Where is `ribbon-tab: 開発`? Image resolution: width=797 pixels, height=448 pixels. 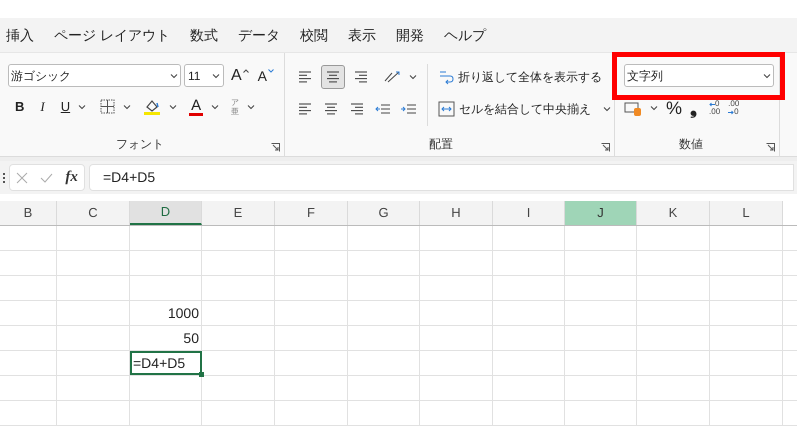
ribbon-tab: 開発 is located at coordinates (410, 35).